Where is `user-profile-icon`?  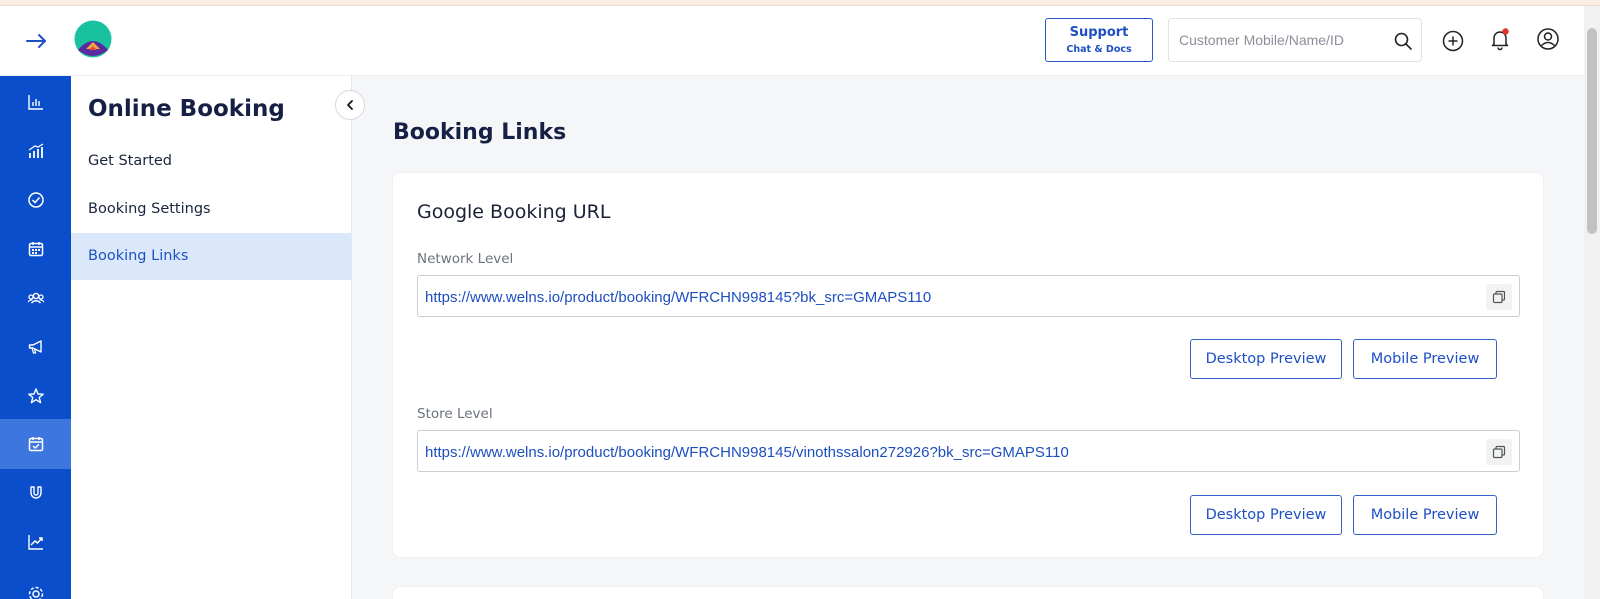 user-profile-icon is located at coordinates (1548, 39).